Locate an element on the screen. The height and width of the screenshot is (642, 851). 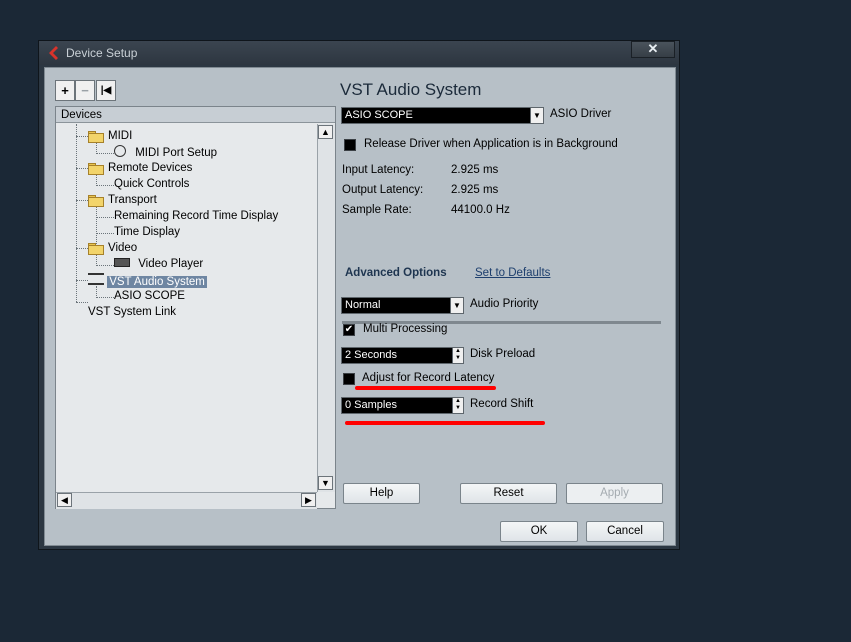
adjust-record-latency-label: Adjust for Record Latency is located at coordinates (428, 378).